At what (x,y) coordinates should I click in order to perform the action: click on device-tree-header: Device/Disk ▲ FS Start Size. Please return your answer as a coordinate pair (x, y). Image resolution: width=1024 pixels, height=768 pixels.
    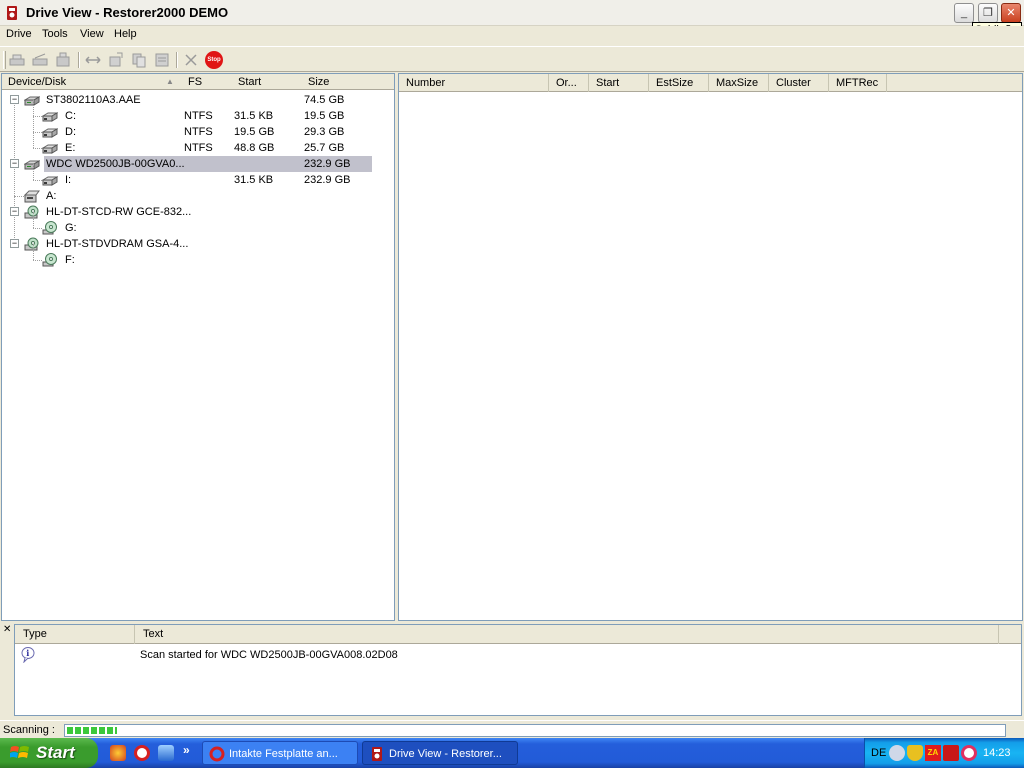
    Looking at the image, I should click on (198, 82).